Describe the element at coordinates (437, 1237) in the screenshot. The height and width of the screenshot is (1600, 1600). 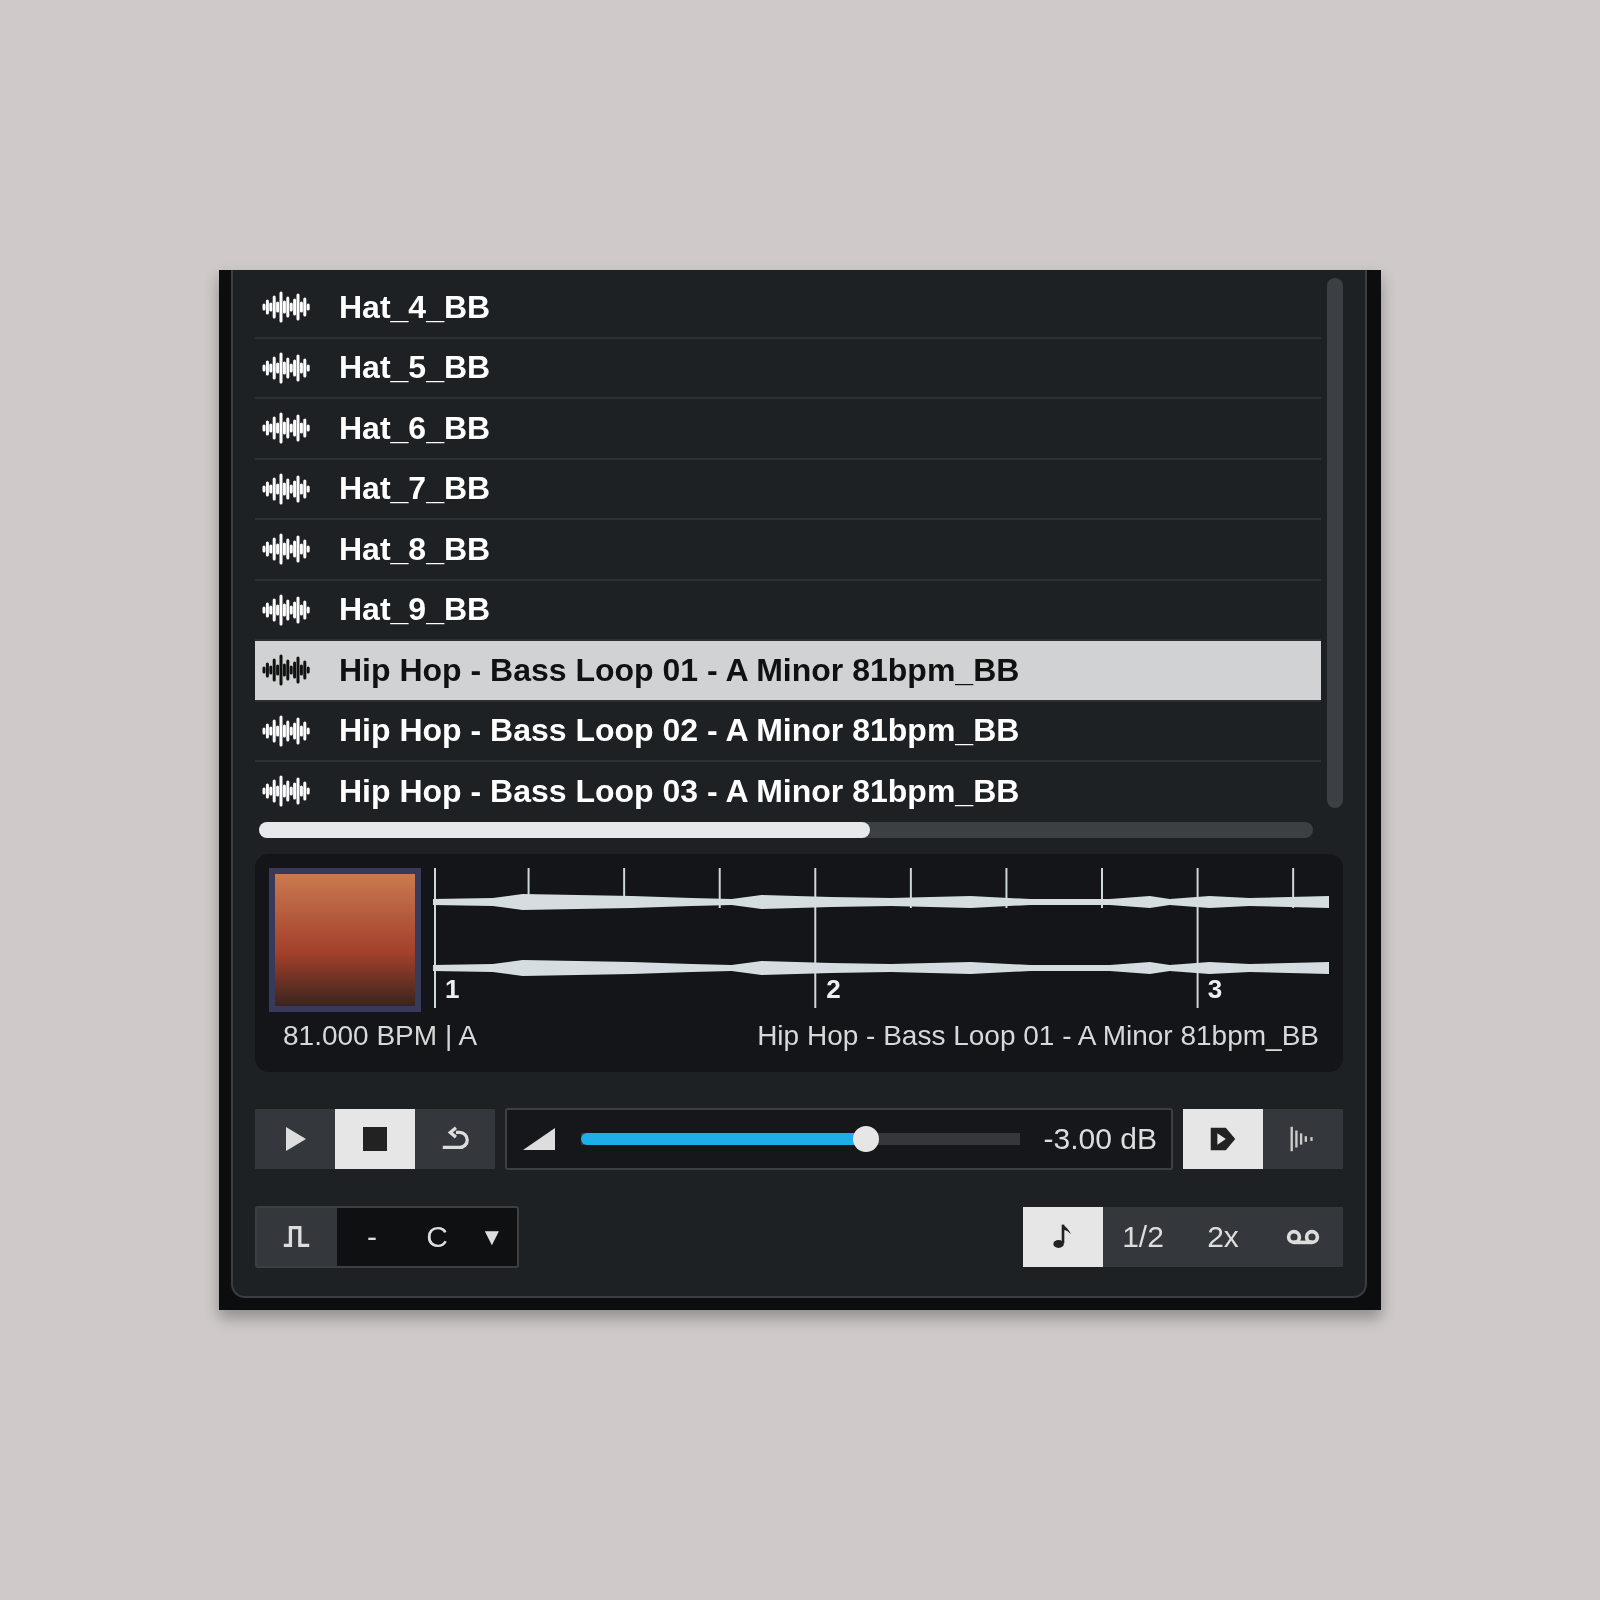
I see `key-value: C` at that location.